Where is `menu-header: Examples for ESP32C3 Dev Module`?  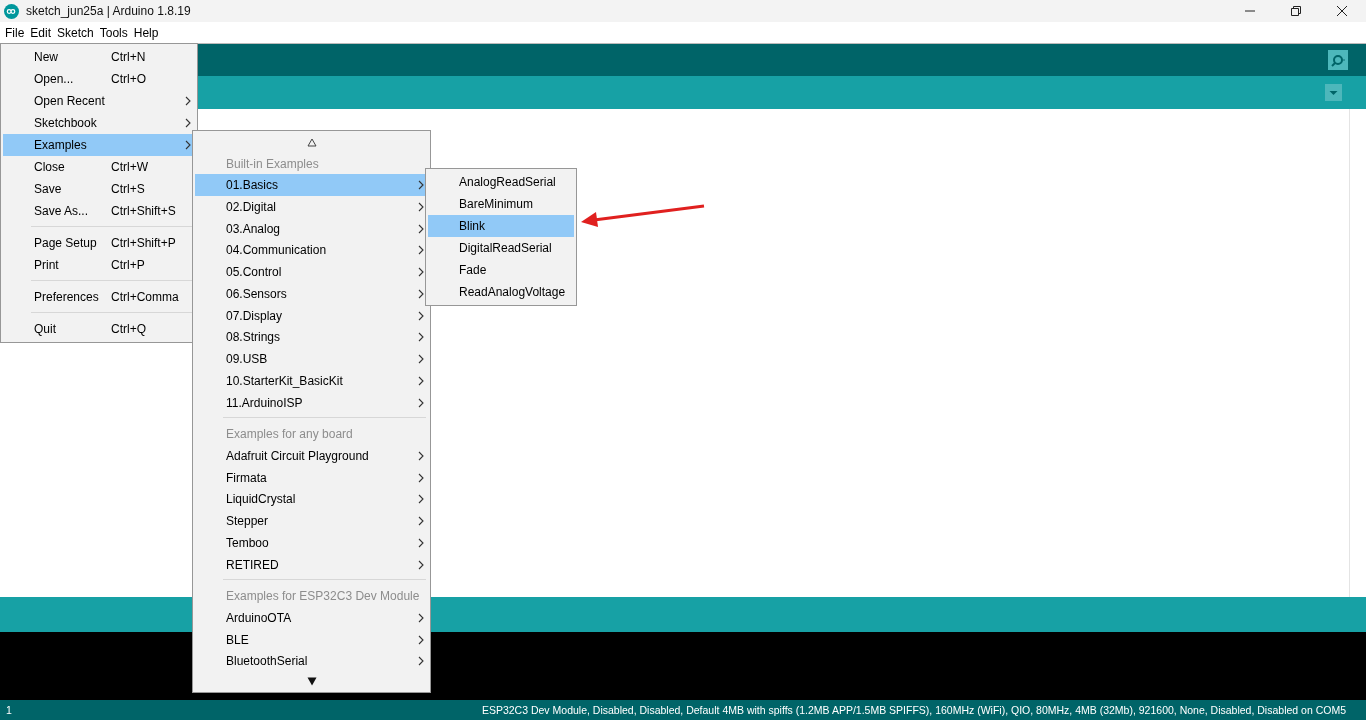 menu-header: Examples for ESP32C3 Dev Module is located at coordinates (323, 597).